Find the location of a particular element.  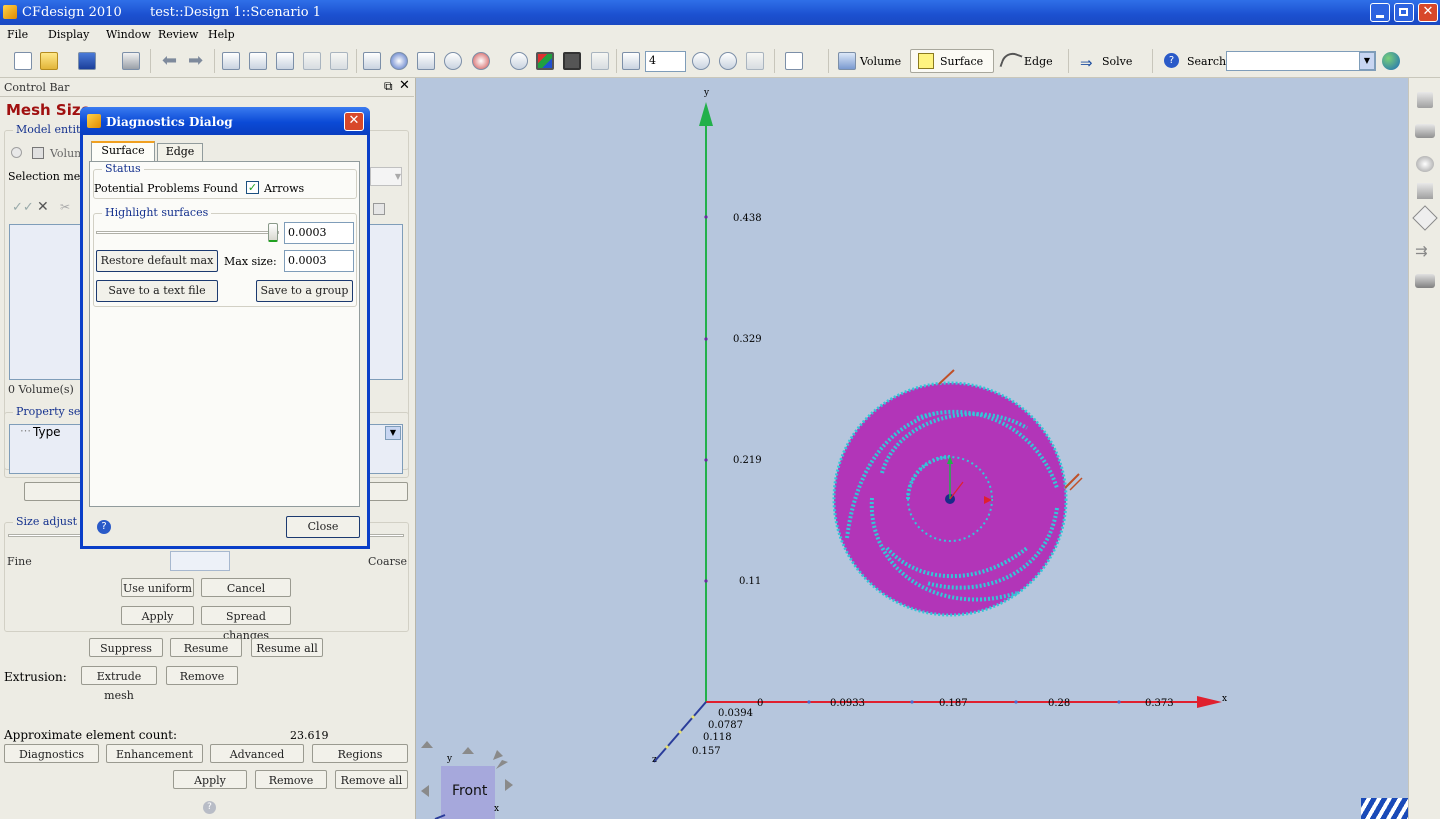

save-icon is located at coordinates (87, 61).